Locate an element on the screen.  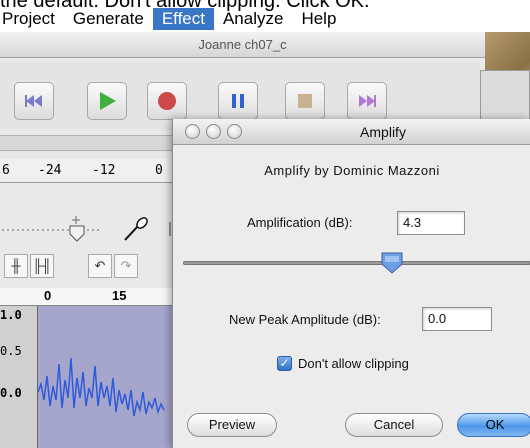
meter-tick: 0 is located at coordinates (159, 170).